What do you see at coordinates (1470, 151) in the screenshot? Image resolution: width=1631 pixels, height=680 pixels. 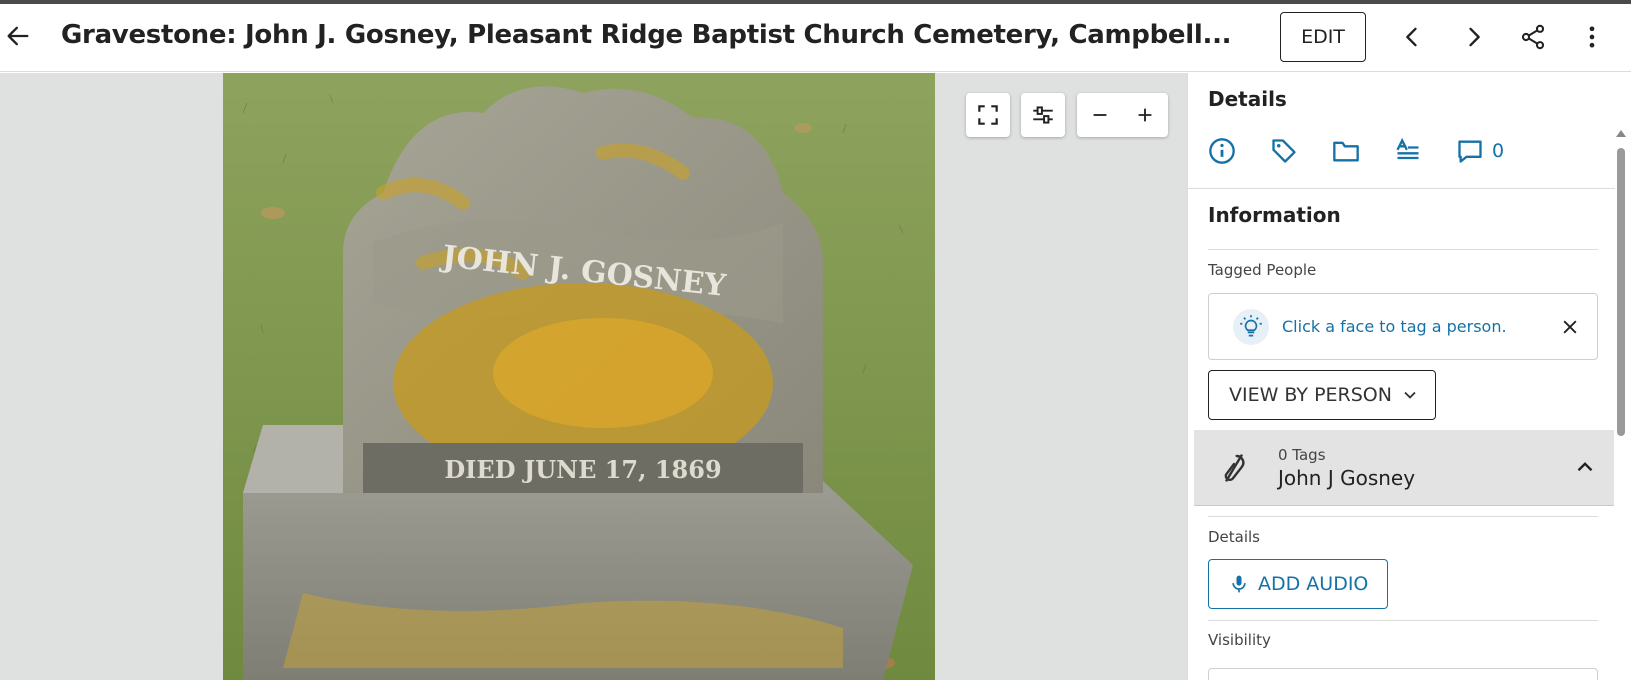 I see `comment-icon` at bounding box center [1470, 151].